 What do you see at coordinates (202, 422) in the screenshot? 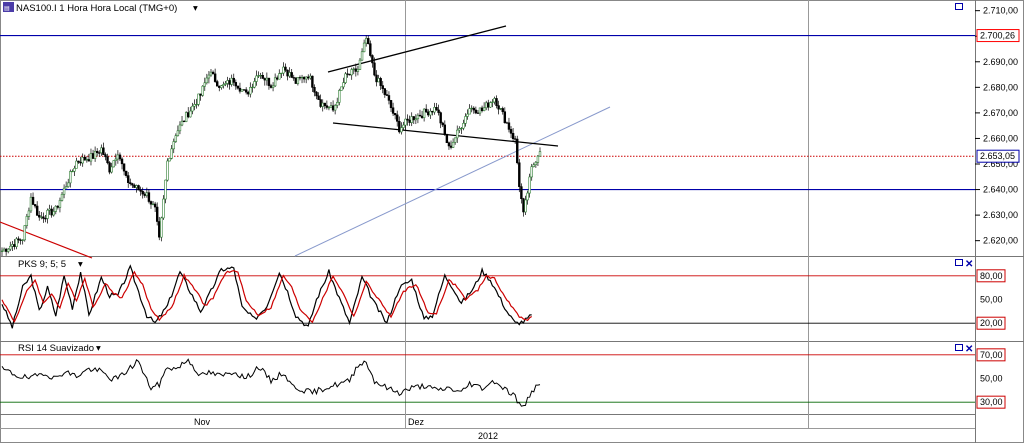
I see `x-label-nov: Nov` at bounding box center [202, 422].